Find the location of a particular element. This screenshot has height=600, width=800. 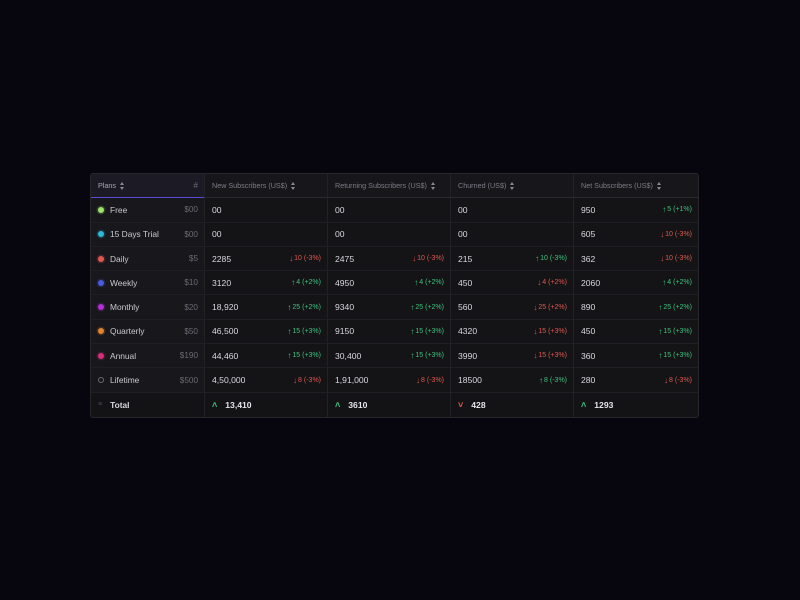

value-cell-churn: 18500 ↑ 8 (-3%) is located at coordinates (512, 380).